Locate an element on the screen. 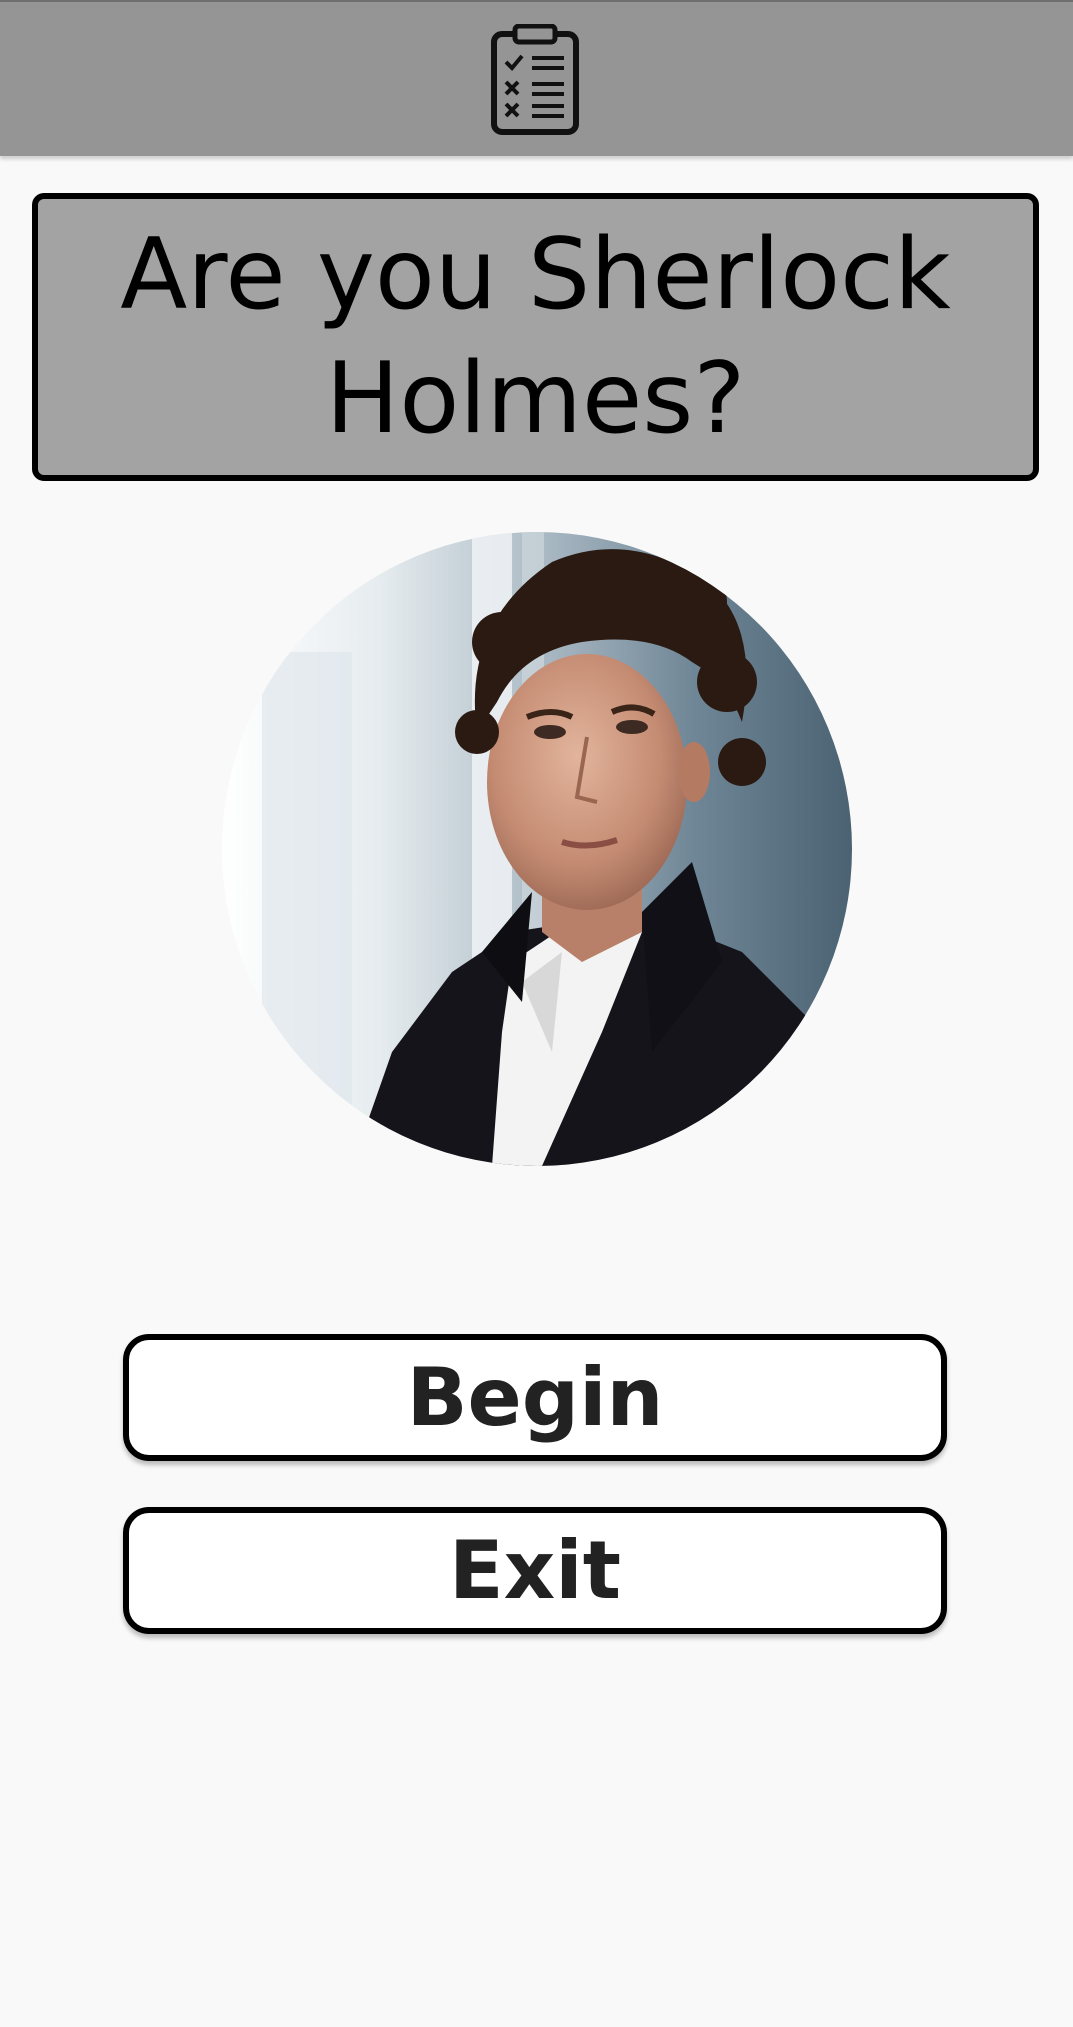 The height and width of the screenshot is (2027, 1073). question-box: Are you Sherlock Holmes? is located at coordinates (535, 337).